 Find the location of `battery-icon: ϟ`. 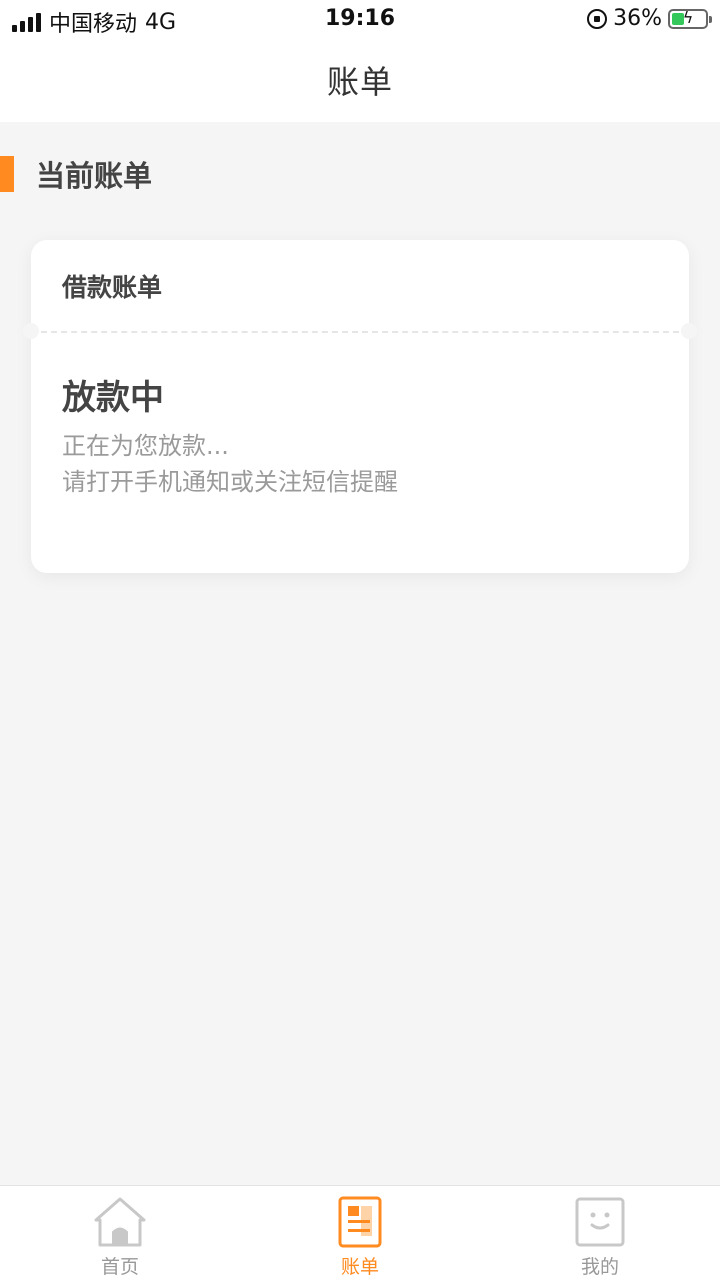

battery-icon: ϟ is located at coordinates (690, 18).